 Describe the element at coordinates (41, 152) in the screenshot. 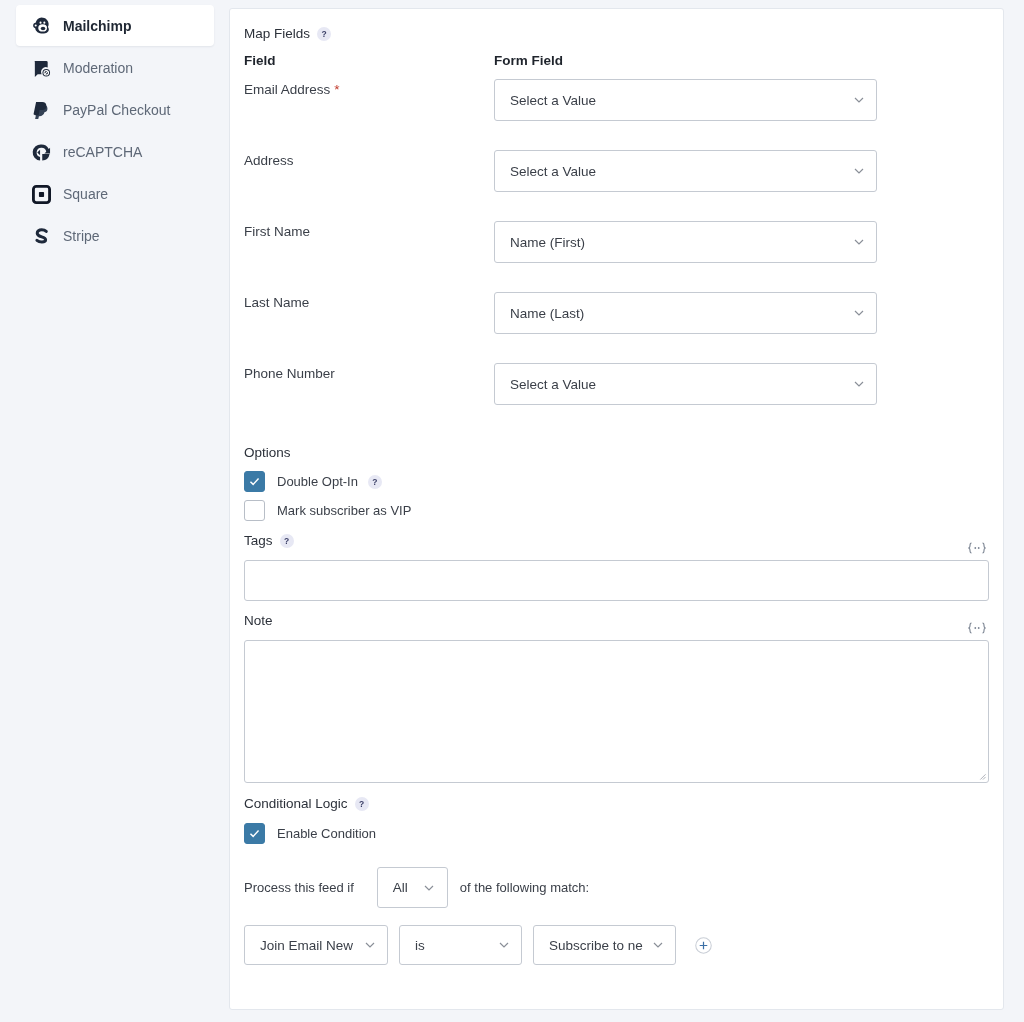

I see `circular-arrow-icon` at that location.